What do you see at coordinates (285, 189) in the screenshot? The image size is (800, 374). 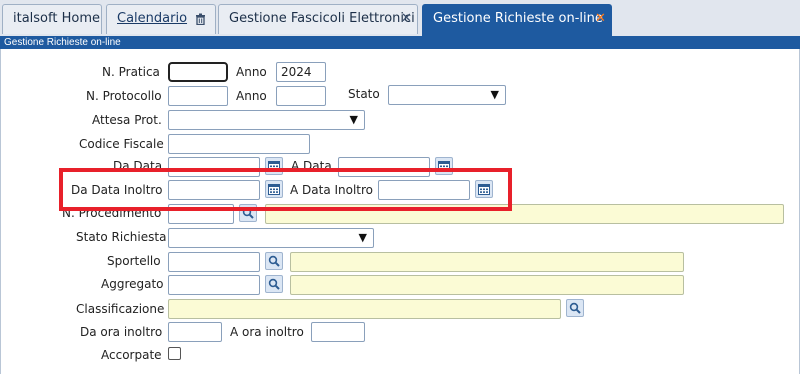 I see `highlight-frame` at bounding box center [285, 189].